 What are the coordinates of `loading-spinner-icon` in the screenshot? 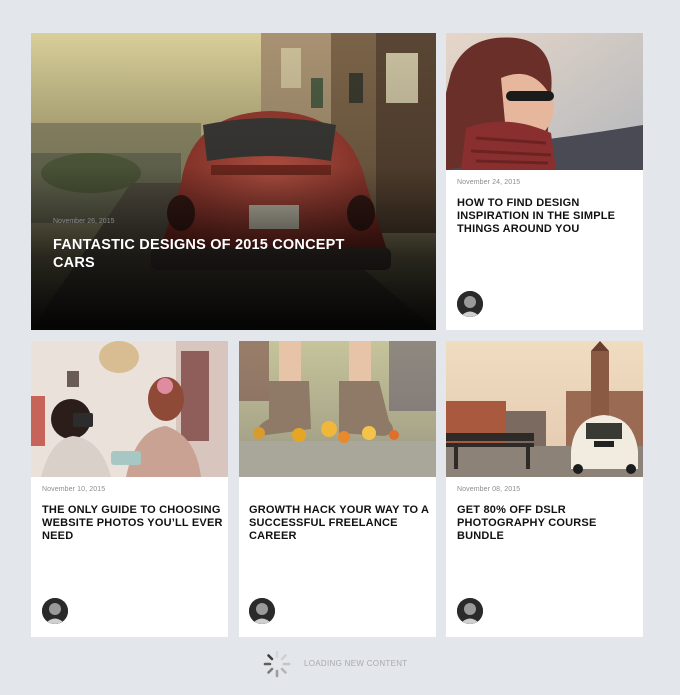 It's located at (277, 664).